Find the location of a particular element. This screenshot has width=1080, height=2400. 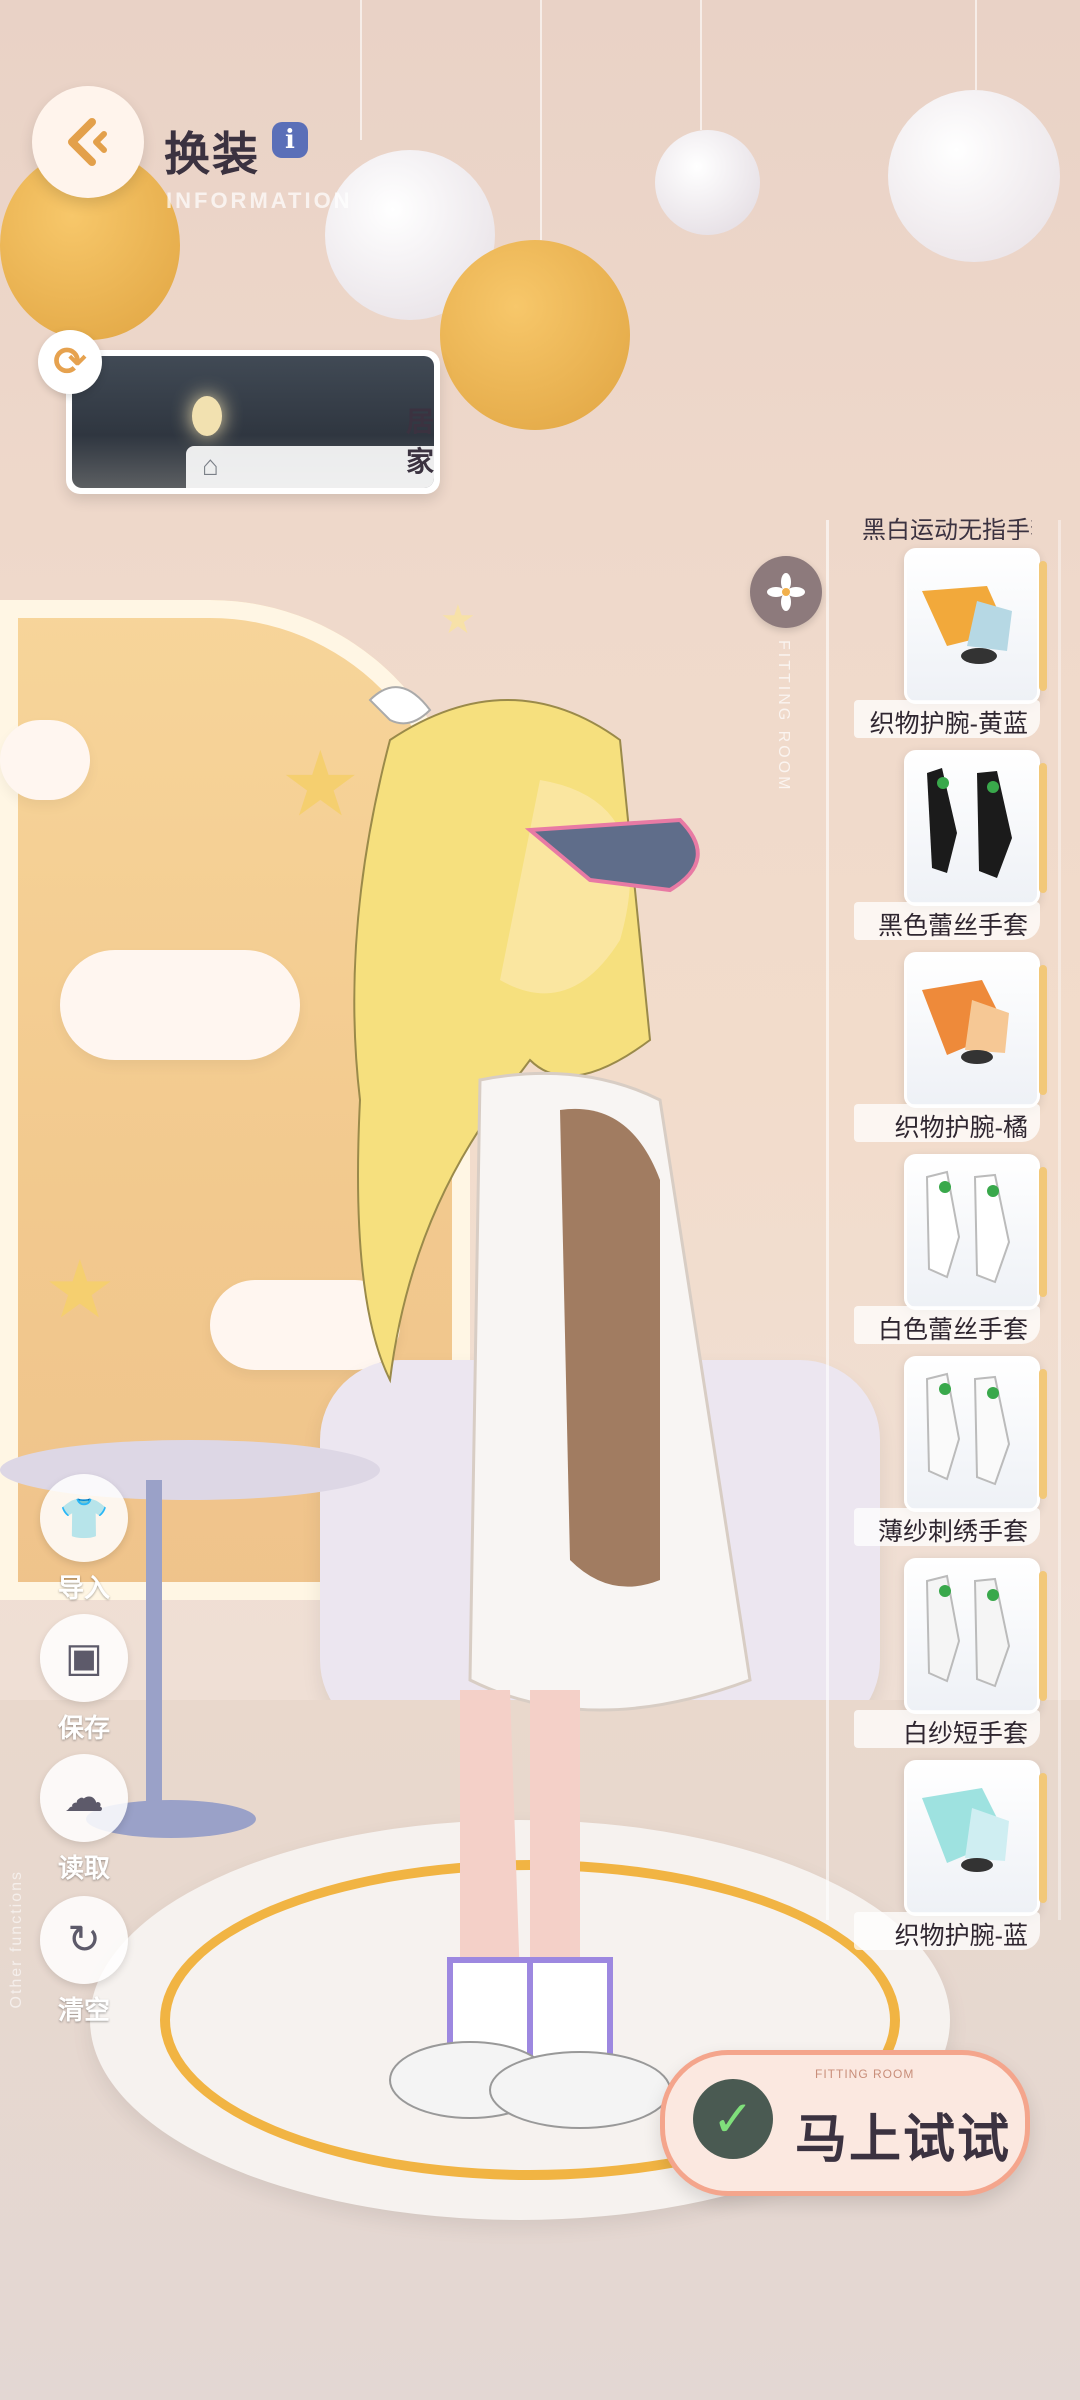

back-arrow-icon is located at coordinates (87, 142).